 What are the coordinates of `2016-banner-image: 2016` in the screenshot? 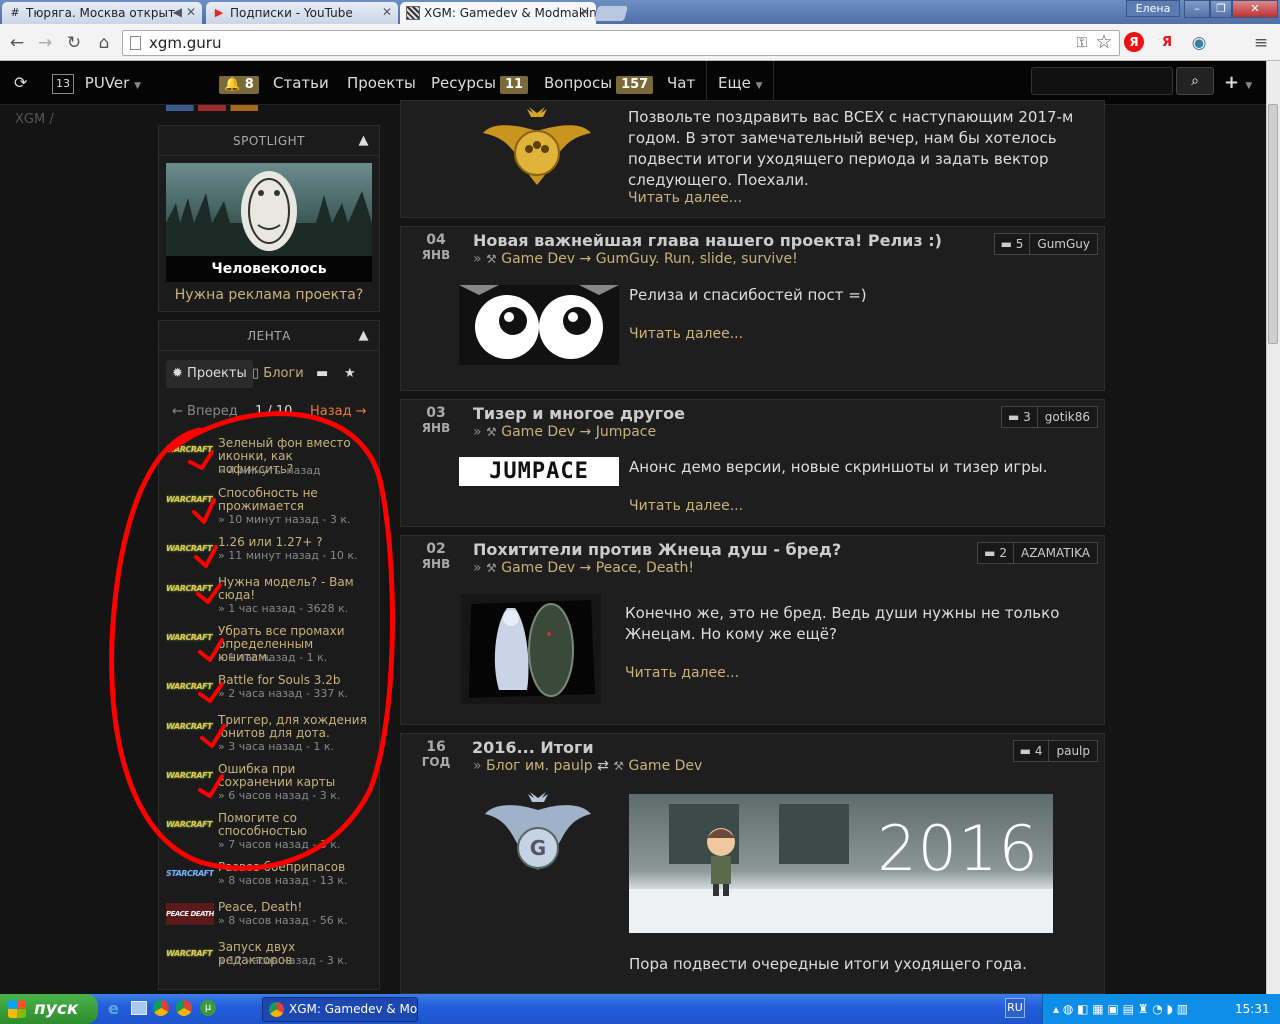 It's located at (841, 863).